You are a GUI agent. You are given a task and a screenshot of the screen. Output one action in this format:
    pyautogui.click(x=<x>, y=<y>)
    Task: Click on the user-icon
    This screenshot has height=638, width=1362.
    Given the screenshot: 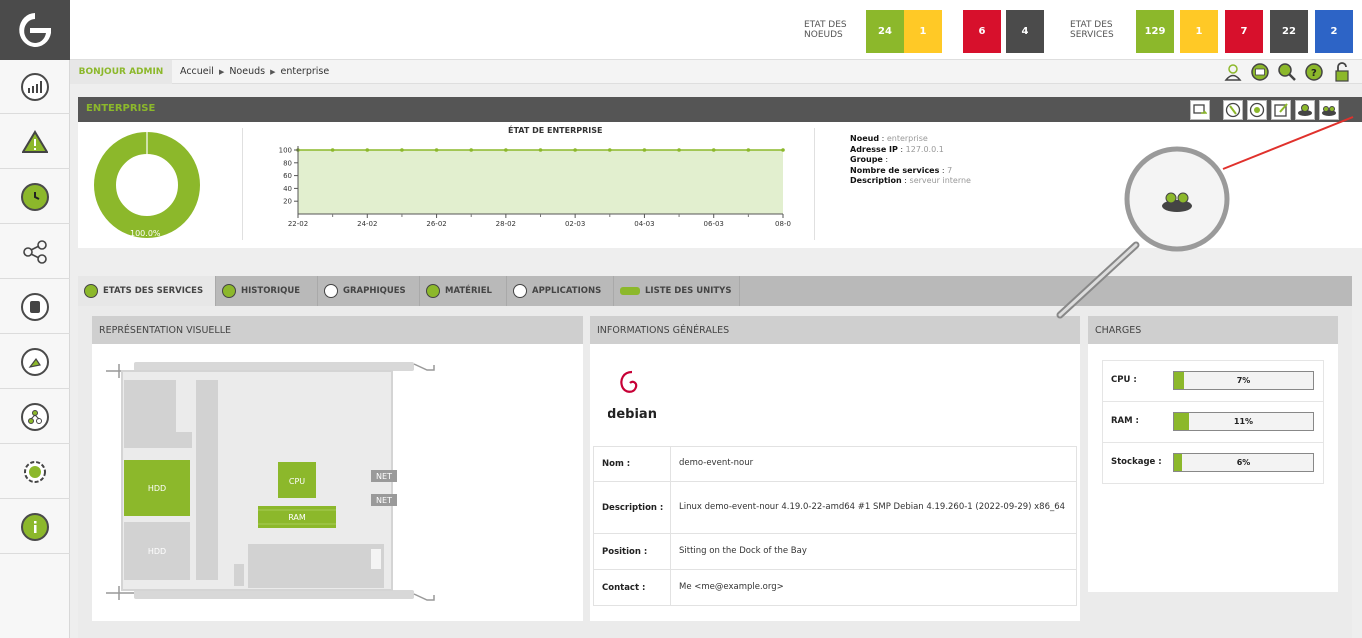 What is the action you would take?
    pyautogui.click(x=1233, y=72)
    